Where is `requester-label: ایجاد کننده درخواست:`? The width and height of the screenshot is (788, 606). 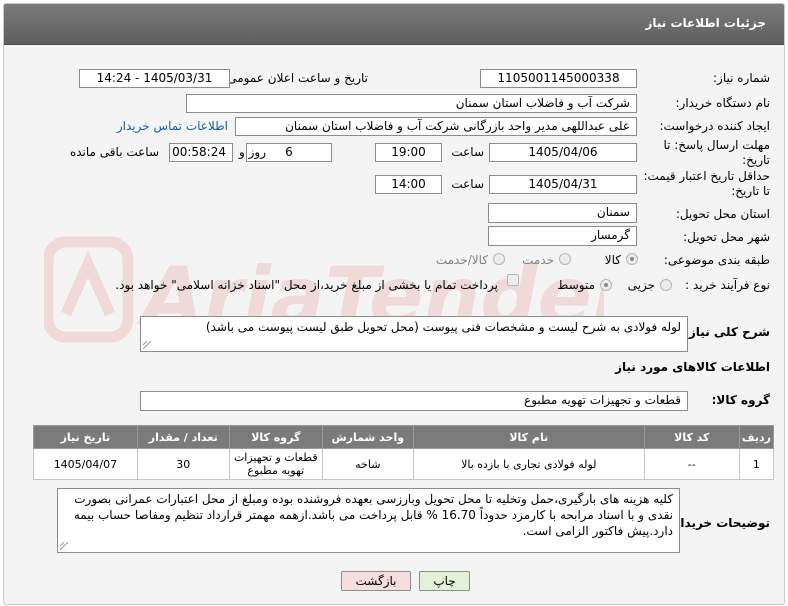 requester-label: ایجاد کننده درخواست: is located at coordinates (714, 126).